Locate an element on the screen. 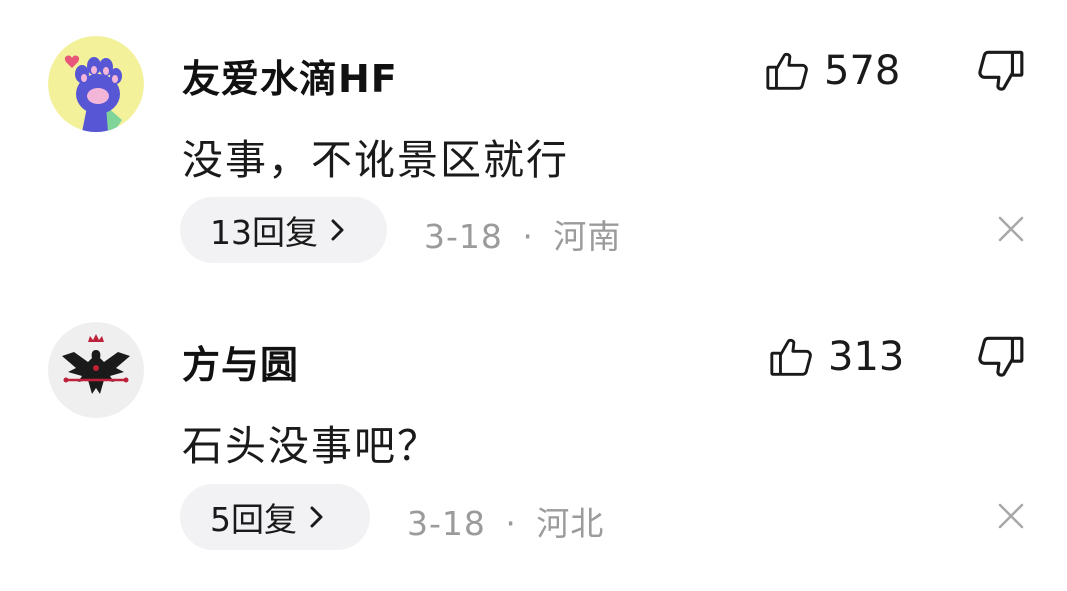 The height and width of the screenshot is (591, 1067). comment-location: 河北 is located at coordinates (570, 523).